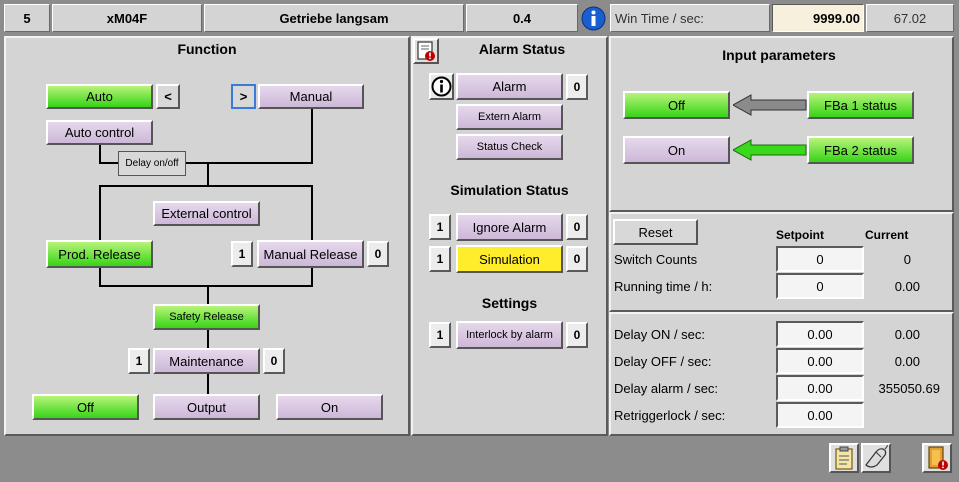 The height and width of the screenshot is (482, 959). I want to click on maintenance-button: Maintenance, so click(206, 361).